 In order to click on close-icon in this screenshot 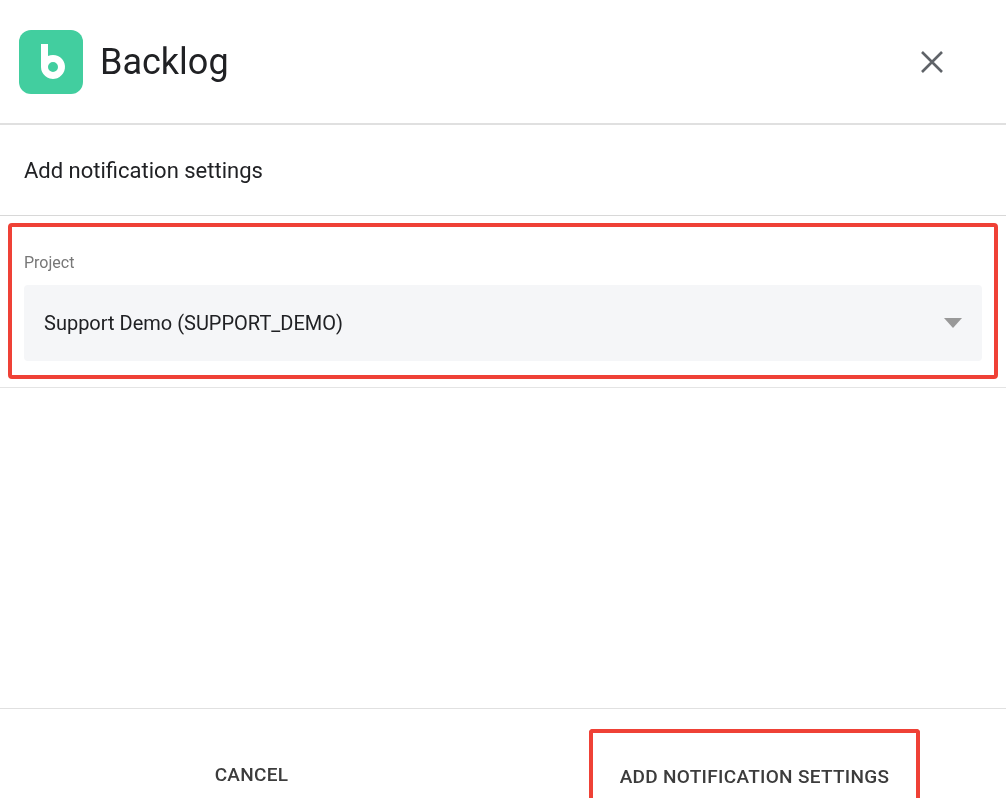, I will do `click(932, 61)`.